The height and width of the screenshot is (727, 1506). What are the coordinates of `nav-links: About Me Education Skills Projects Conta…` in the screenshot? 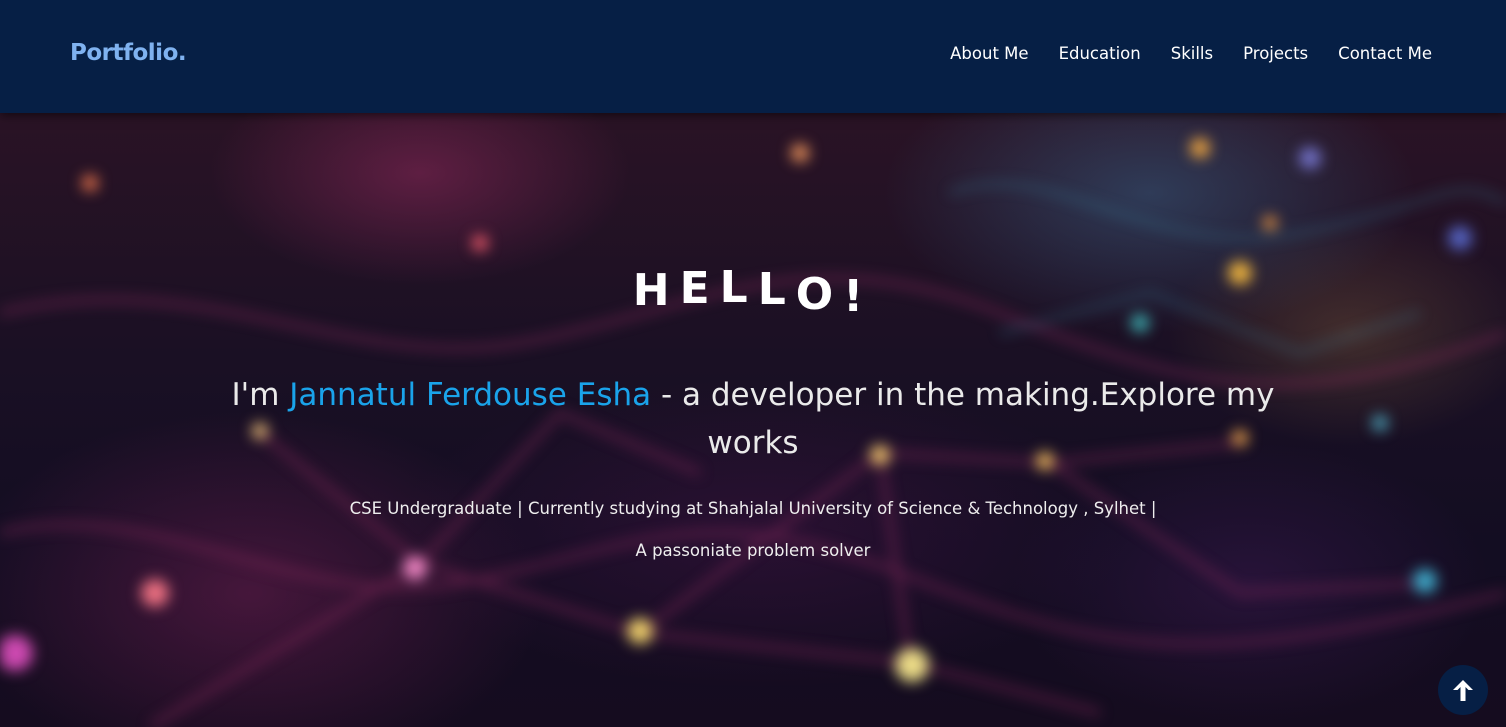 It's located at (1191, 53).